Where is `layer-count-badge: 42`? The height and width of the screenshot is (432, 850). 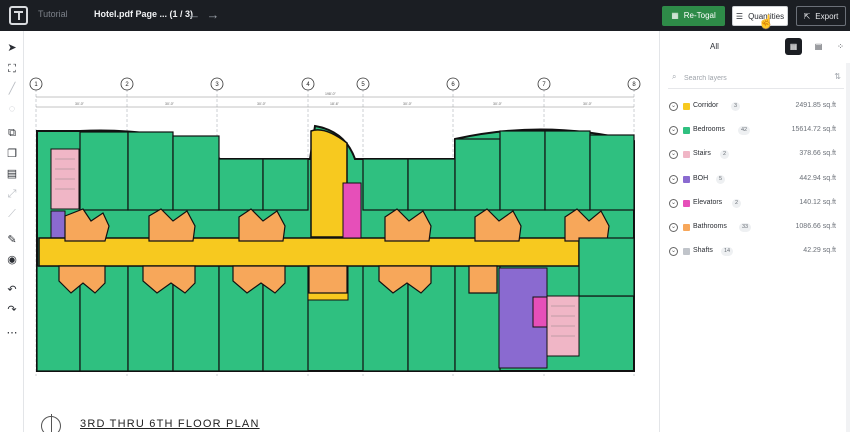
layer-count-badge: 42 is located at coordinates (744, 130).